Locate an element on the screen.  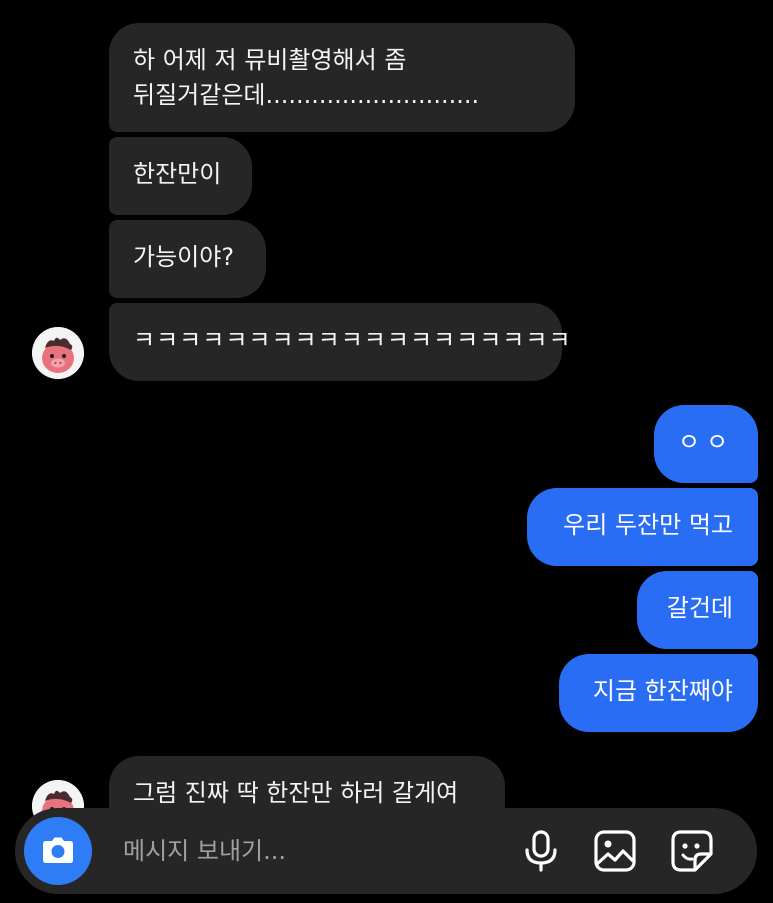
sticker-button is located at coordinates (692, 851).